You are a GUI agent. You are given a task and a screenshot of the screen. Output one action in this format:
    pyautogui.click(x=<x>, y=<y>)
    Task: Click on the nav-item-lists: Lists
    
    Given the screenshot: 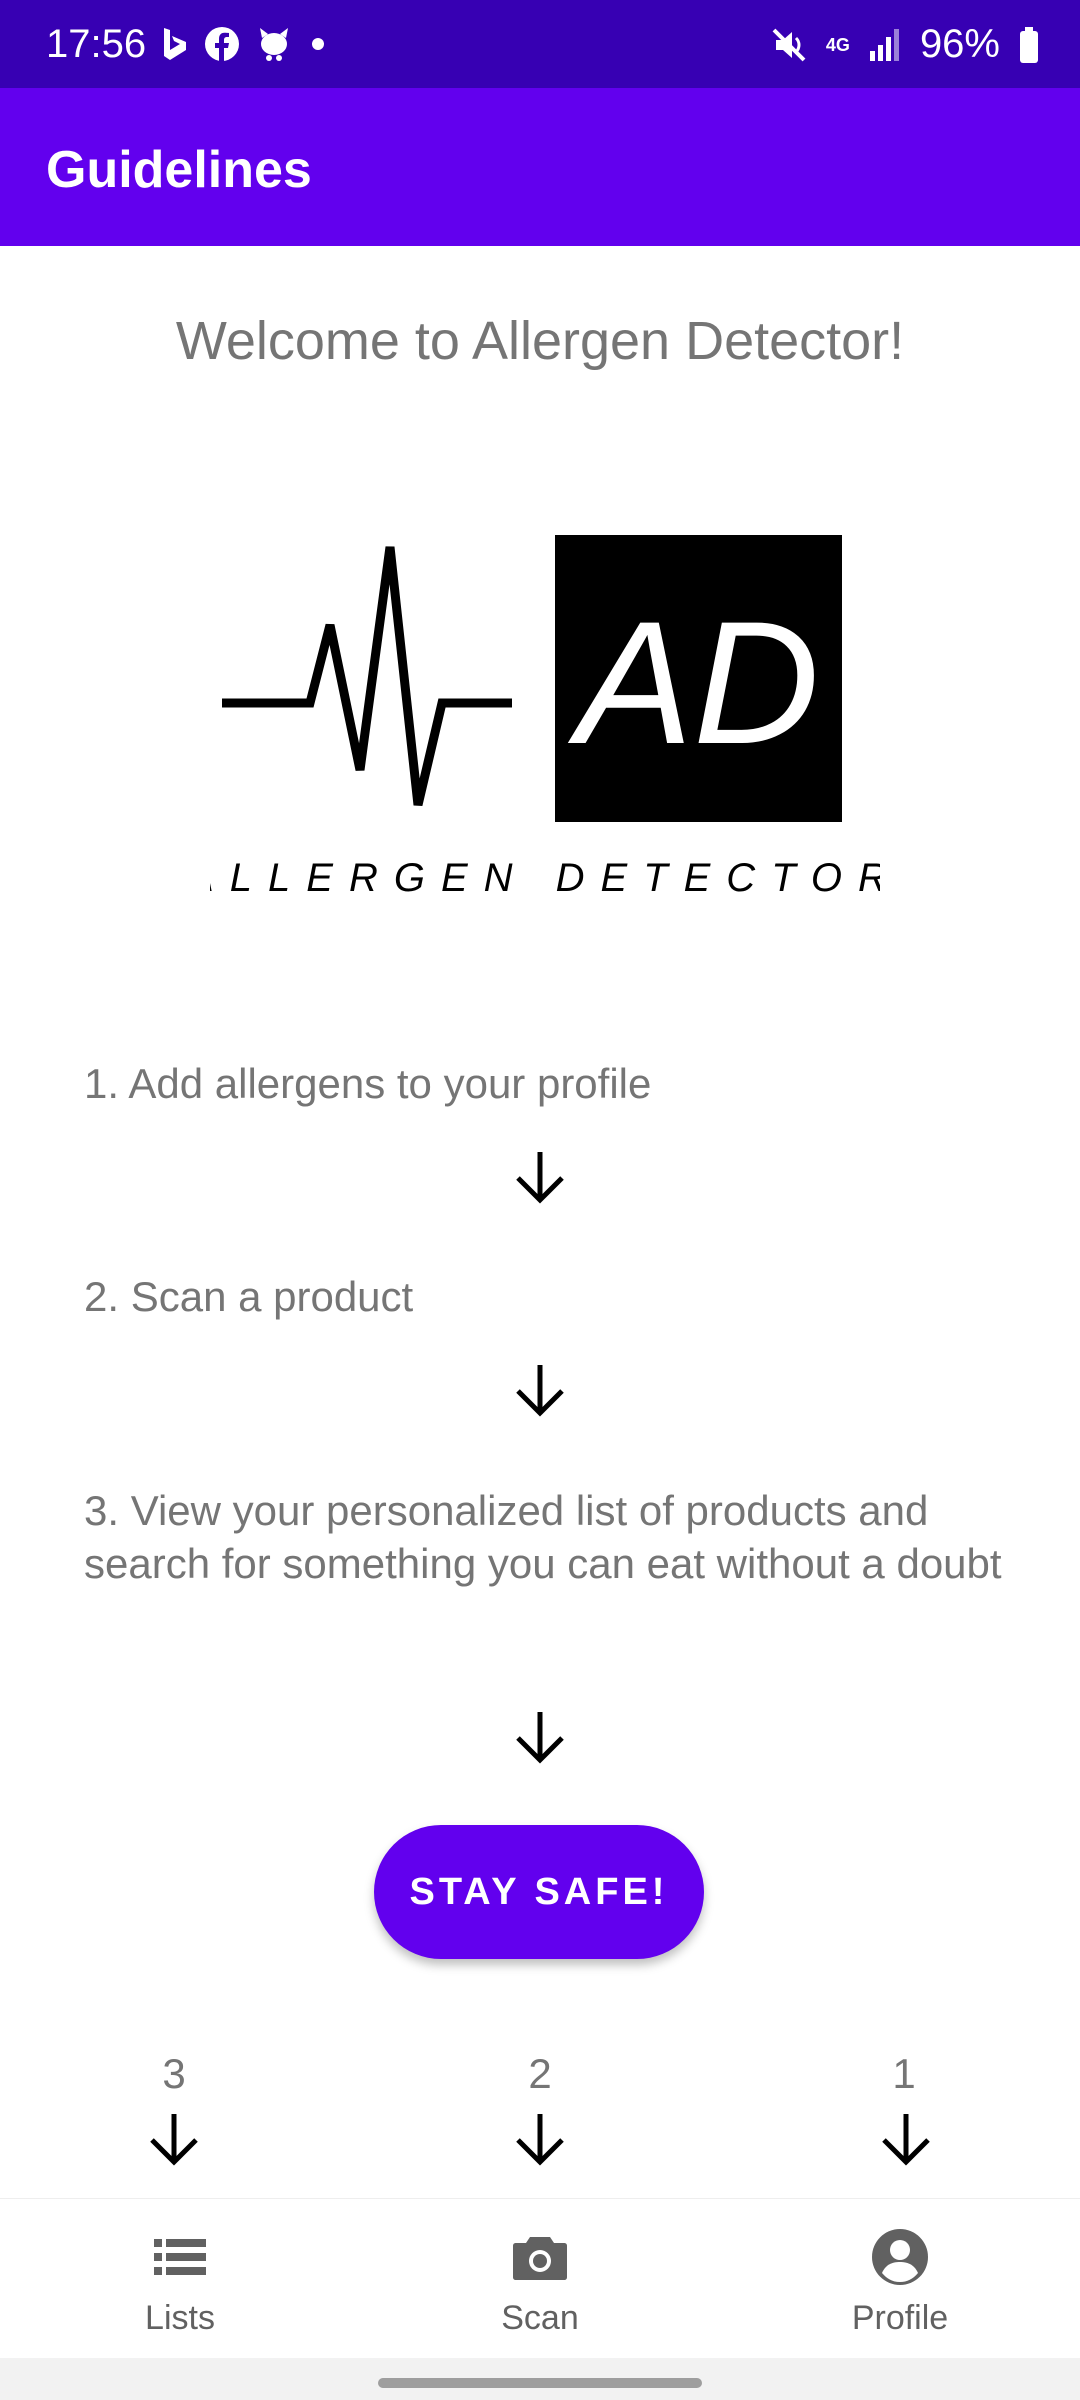 What is the action you would take?
    pyautogui.click(x=180, y=2279)
    